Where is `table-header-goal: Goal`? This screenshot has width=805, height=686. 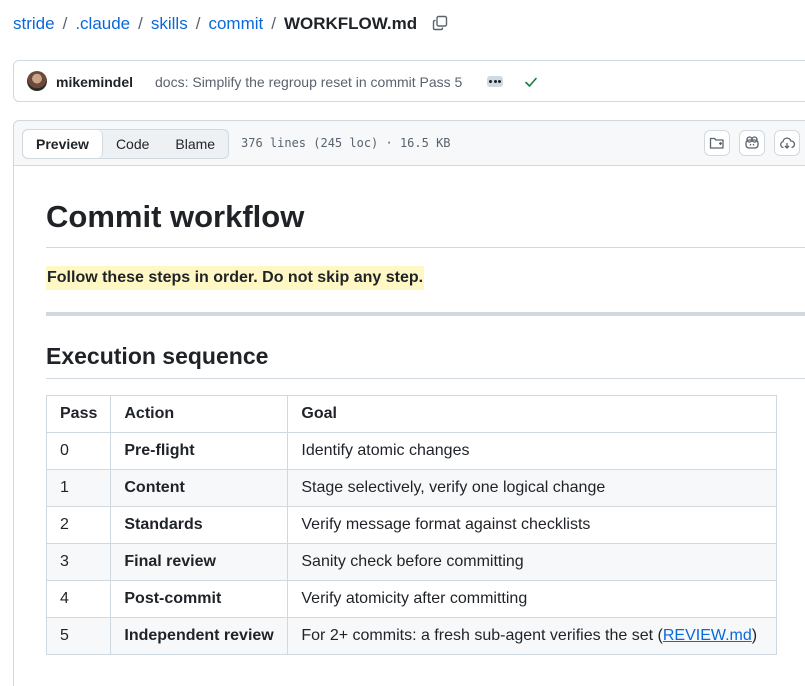
table-header-goal: Goal is located at coordinates (532, 414).